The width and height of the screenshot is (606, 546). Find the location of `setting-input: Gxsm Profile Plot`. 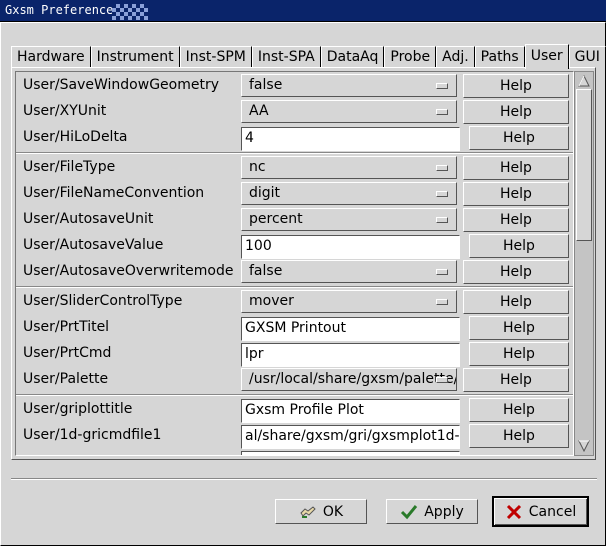

setting-input: Gxsm Profile Plot is located at coordinates (350, 411).